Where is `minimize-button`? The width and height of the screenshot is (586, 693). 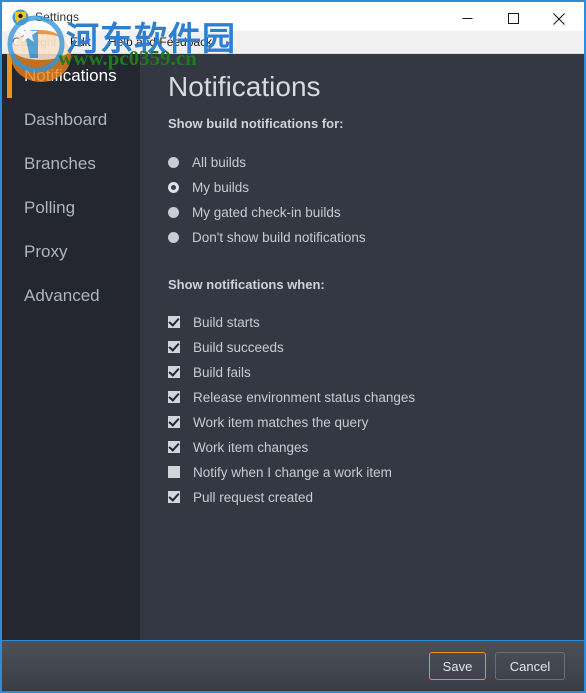
minimize-button is located at coordinates (467, 18).